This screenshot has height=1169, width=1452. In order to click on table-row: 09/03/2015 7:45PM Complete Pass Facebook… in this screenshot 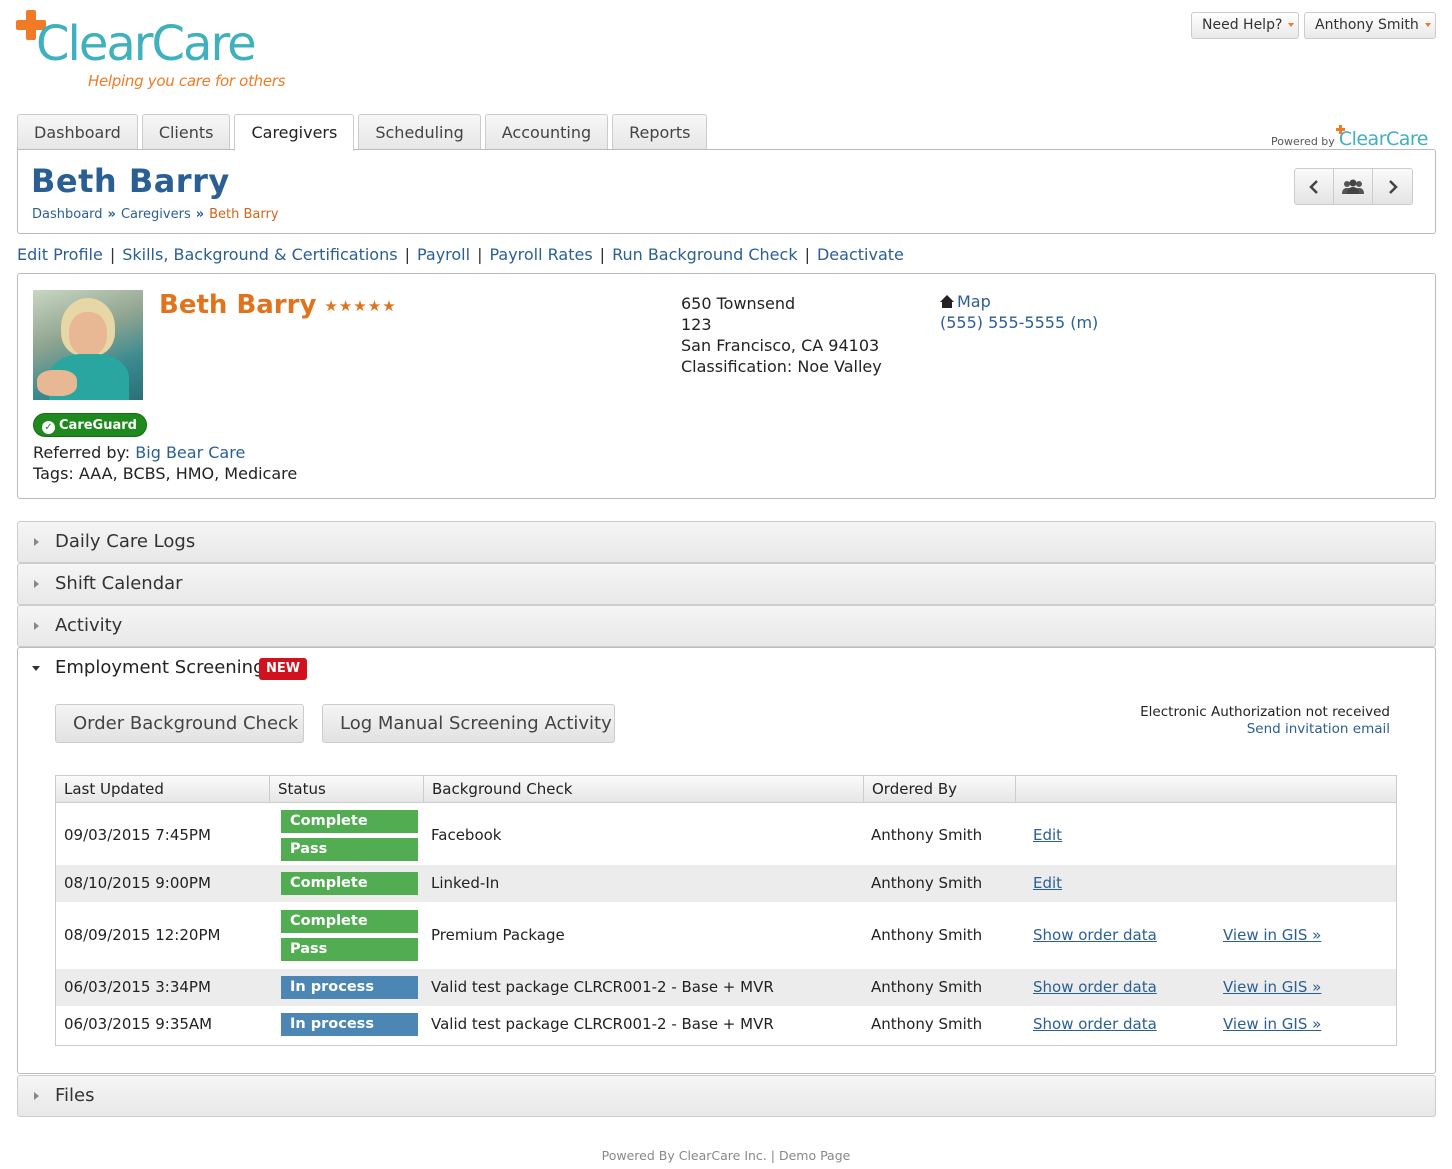, I will do `click(726, 834)`.